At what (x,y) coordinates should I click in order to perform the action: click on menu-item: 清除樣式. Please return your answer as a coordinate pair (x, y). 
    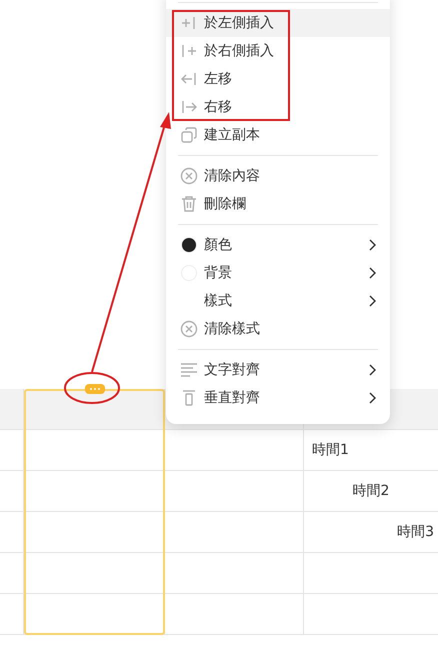
    Looking at the image, I should click on (278, 329).